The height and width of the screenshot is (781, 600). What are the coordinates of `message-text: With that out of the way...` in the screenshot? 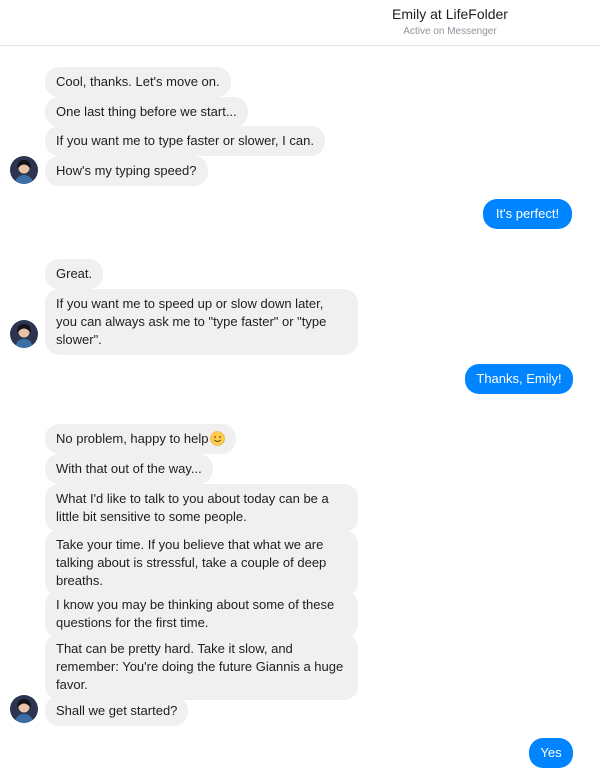 It's located at (129, 468).